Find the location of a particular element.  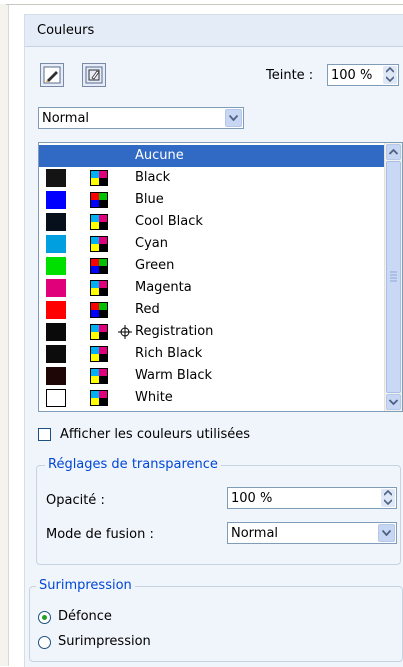

swatch-name: Warm Black is located at coordinates (174, 375).